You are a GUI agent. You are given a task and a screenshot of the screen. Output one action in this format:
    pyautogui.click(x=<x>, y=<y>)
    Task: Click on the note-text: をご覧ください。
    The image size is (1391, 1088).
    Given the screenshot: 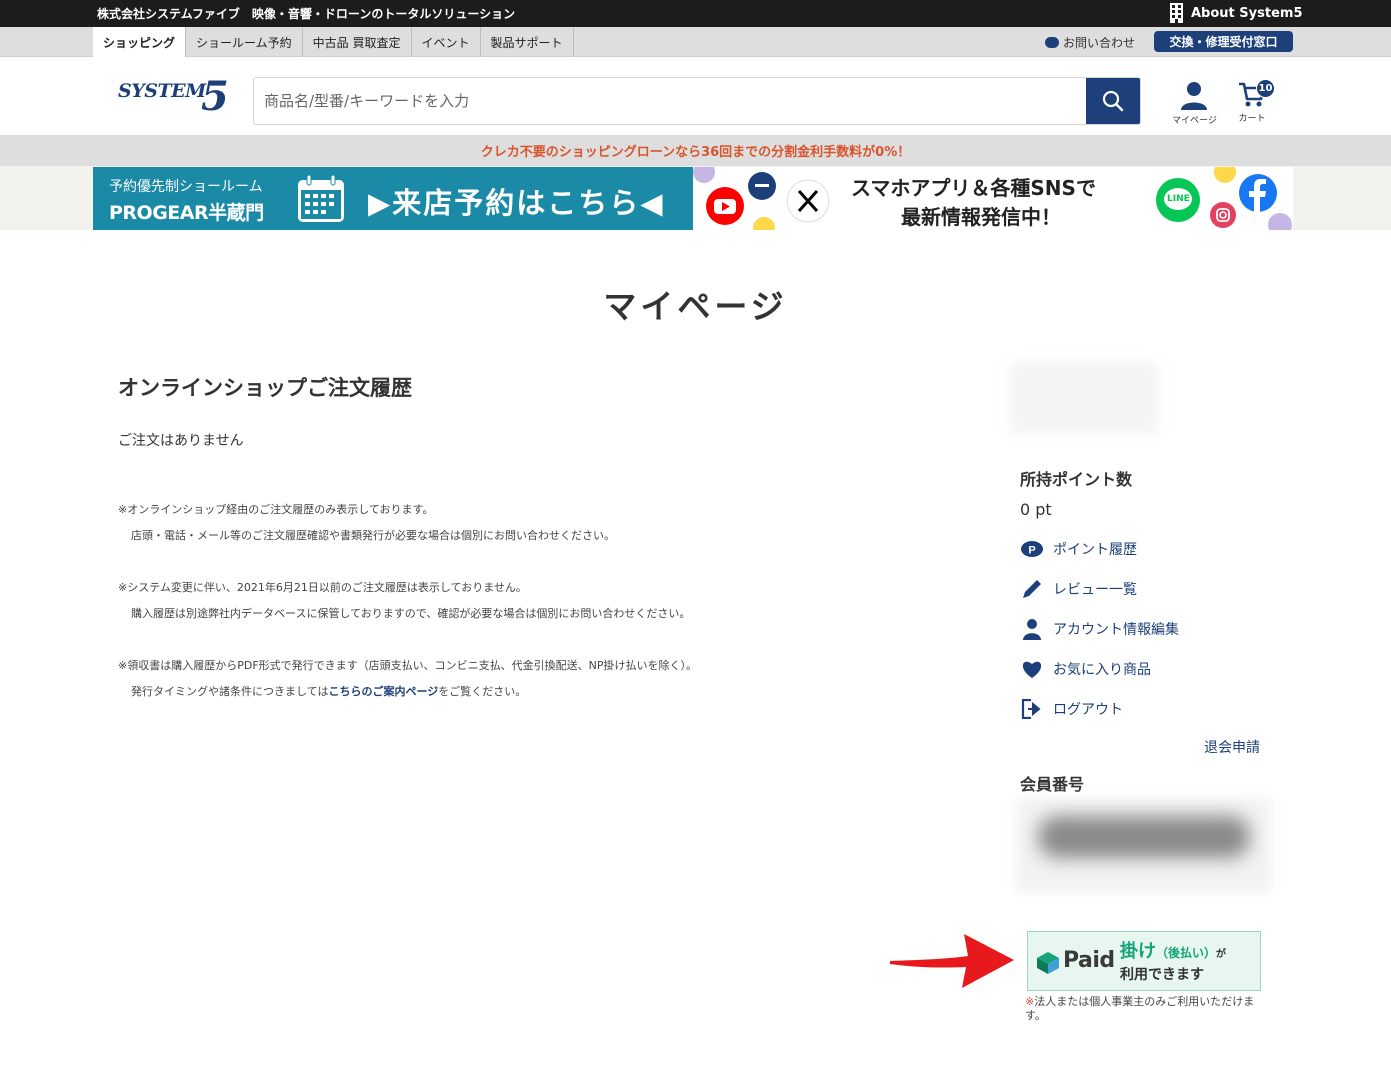 What is the action you would take?
    pyautogui.click(x=482, y=691)
    